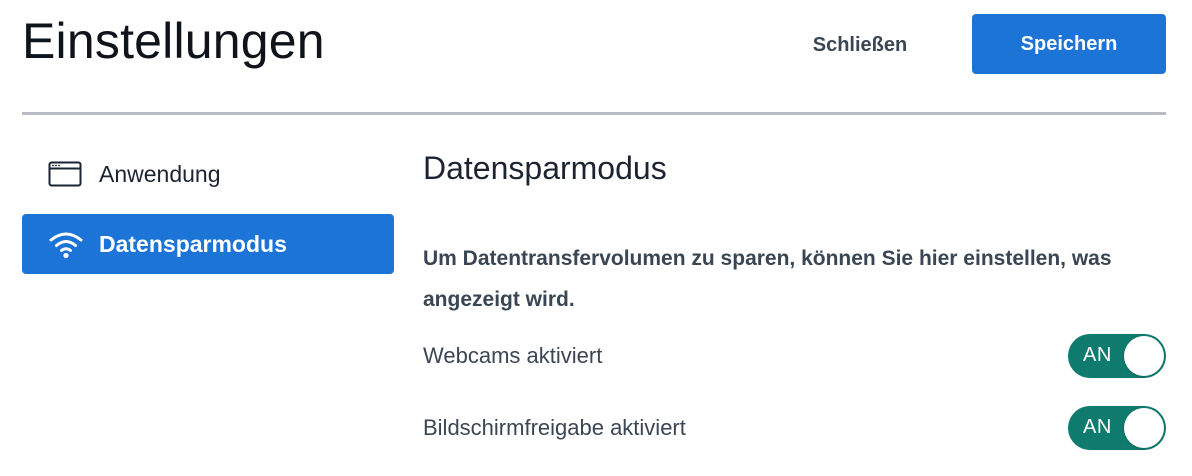  I want to click on setting-label: Webcams aktiviert, so click(513, 355).